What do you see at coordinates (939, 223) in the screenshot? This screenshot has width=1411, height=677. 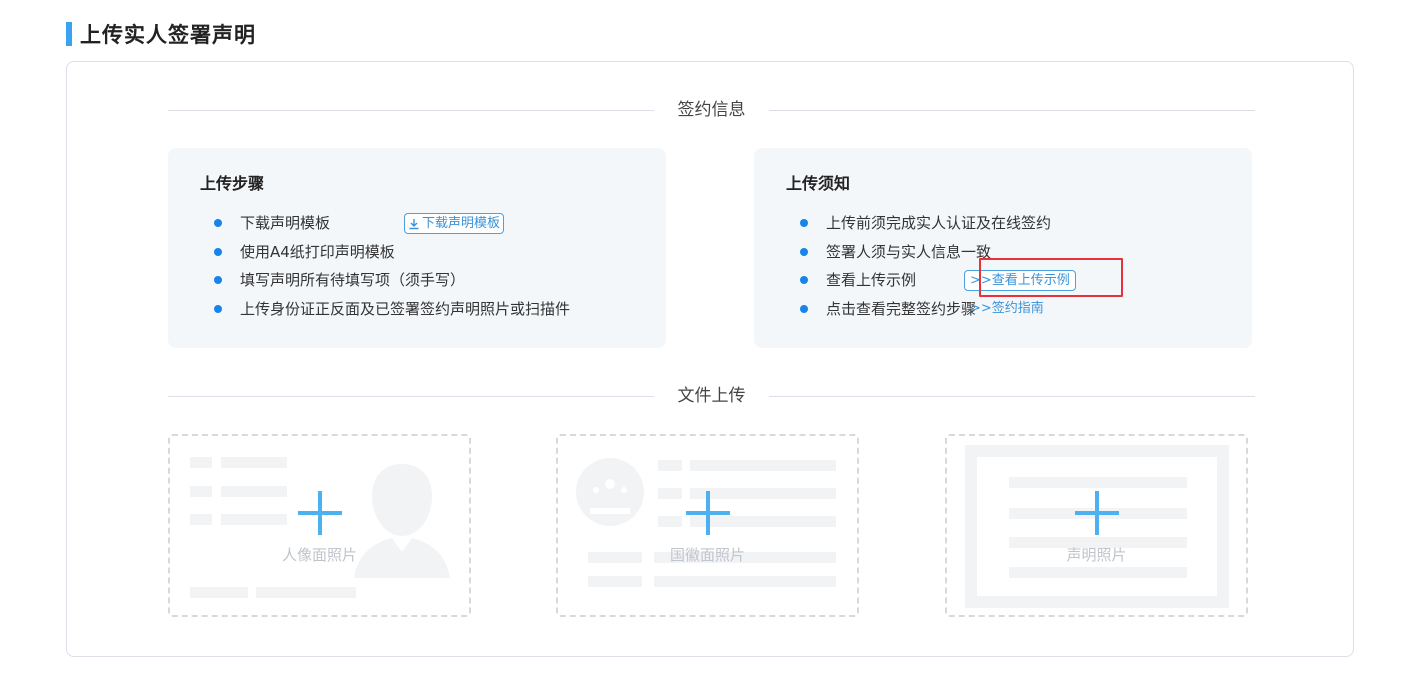 I see `notice-text: 上传前须完成实人认证及在线签约` at bounding box center [939, 223].